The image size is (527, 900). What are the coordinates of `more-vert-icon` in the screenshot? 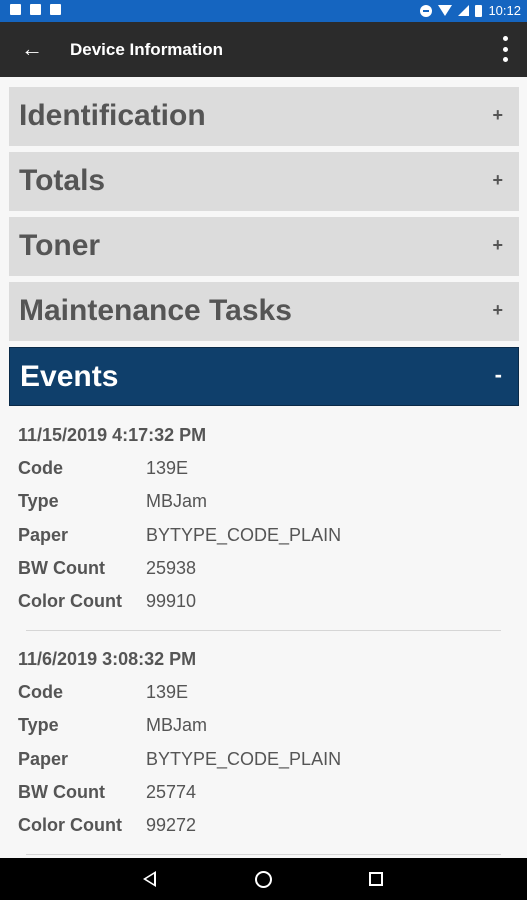 It's located at (505, 49).